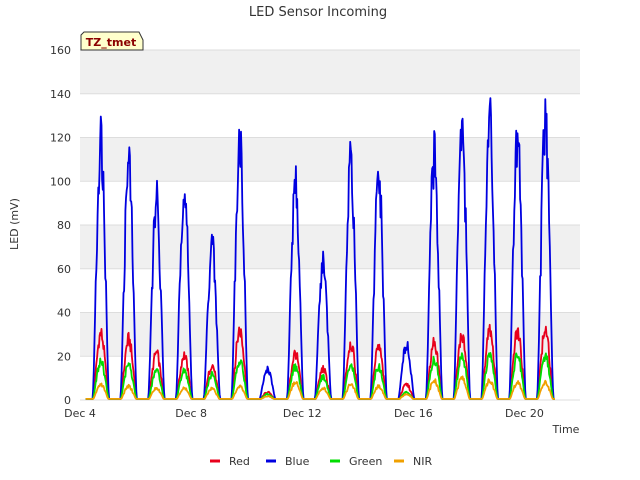 Image resolution: width=640 pixels, height=480 pixels. I want to click on x-tick-labels: Dec 4 Dec 8 Dec 12 Dec 16 Dec 20, so click(304, 413).